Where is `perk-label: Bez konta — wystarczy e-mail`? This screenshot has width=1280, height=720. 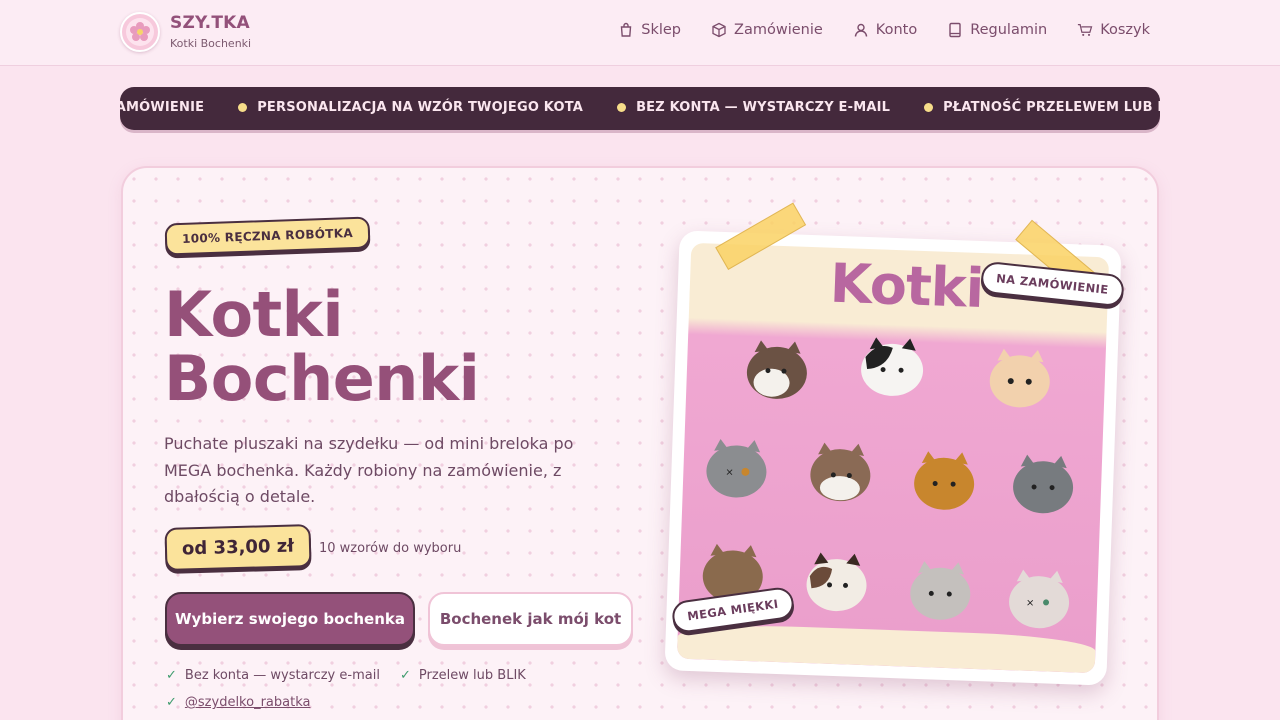 perk-label: Bez konta — wystarczy e-mail is located at coordinates (282, 675).